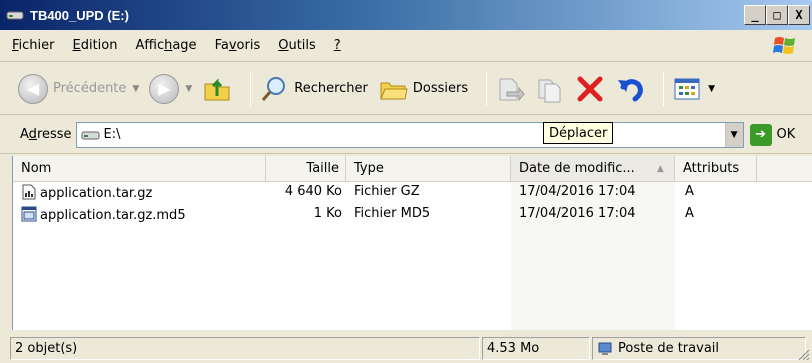  Describe the element at coordinates (392, 213) in the screenshot. I see `file-type: Fichier MD5` at that location.